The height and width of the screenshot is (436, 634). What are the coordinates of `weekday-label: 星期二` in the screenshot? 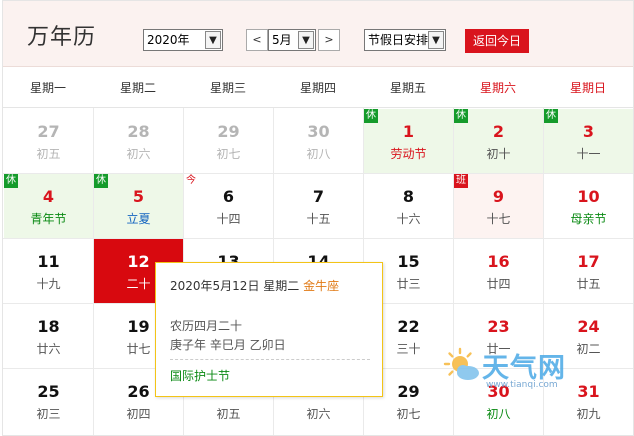 It's located at (137, 88).